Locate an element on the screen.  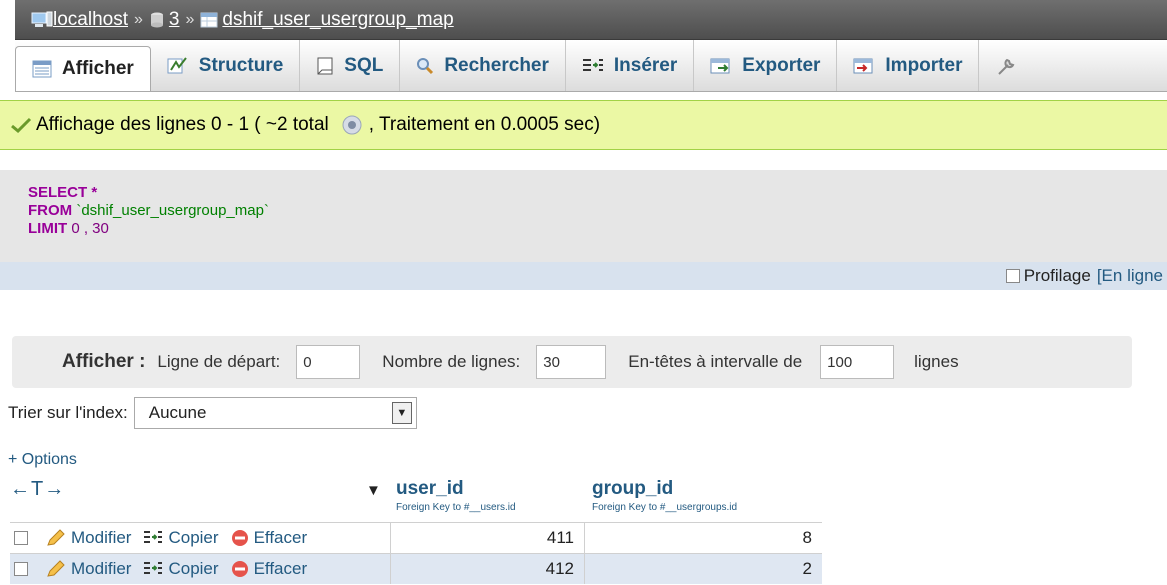
insert-icon is located at coordinates (592, 64).